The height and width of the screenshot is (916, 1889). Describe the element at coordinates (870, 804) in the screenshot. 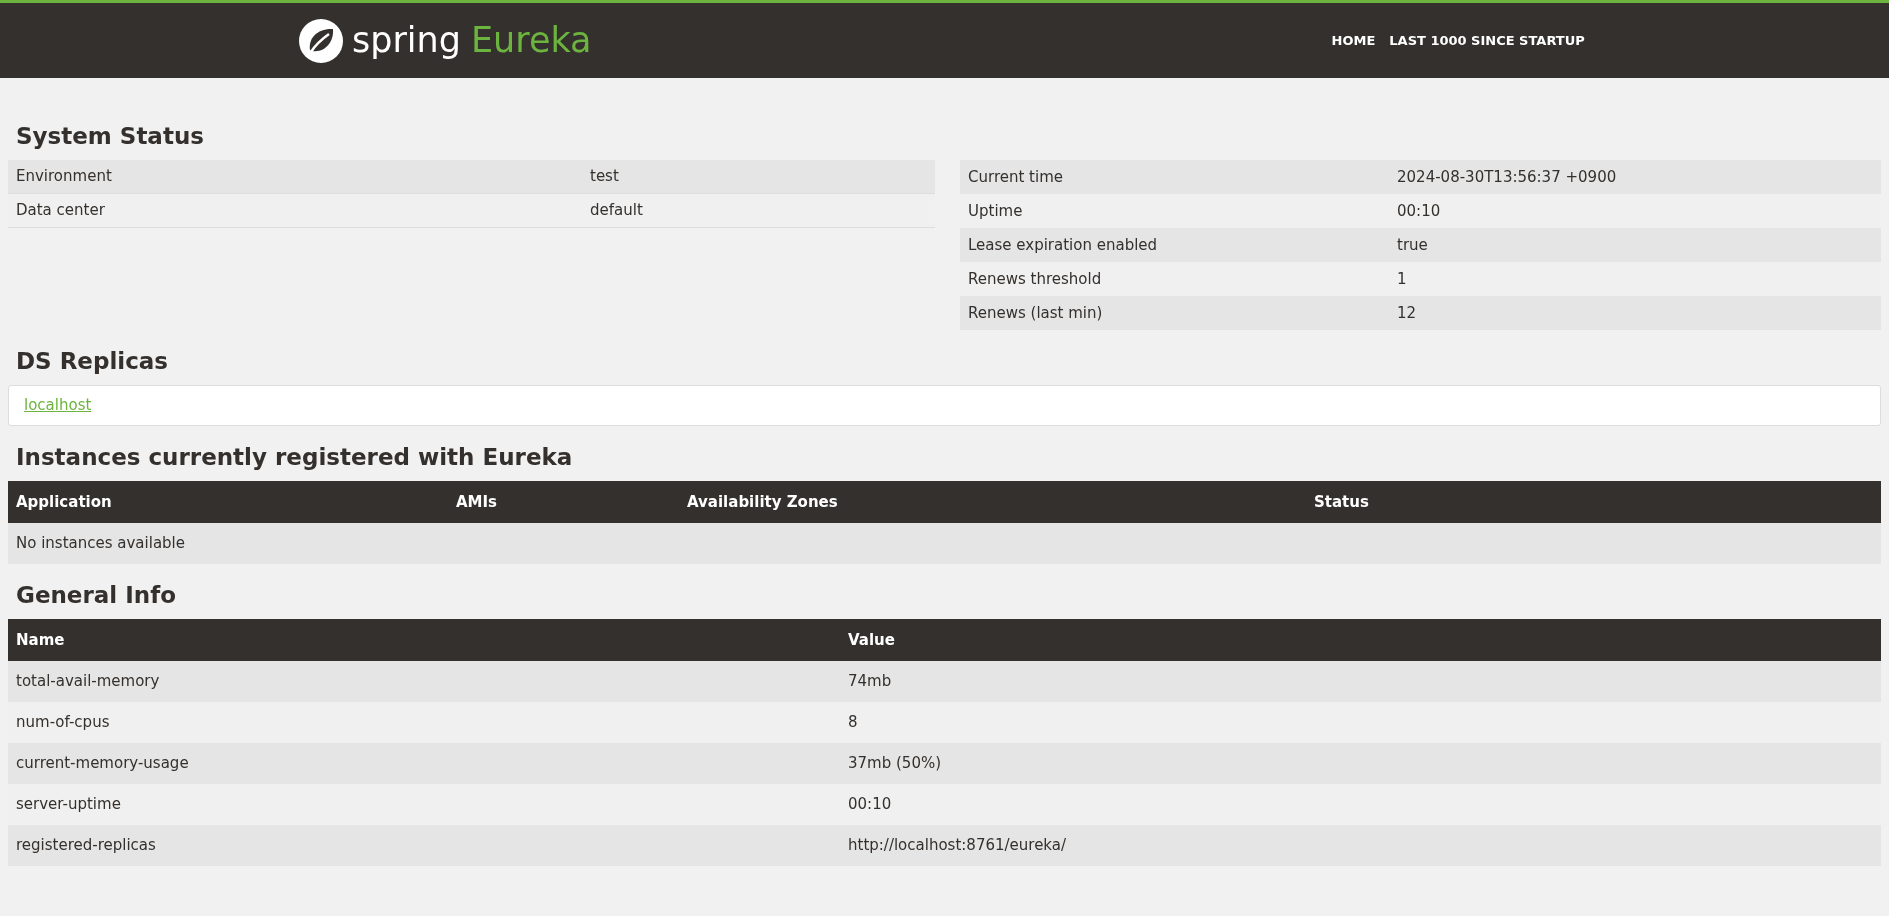

I see `table-cell: 00:10` at that location.